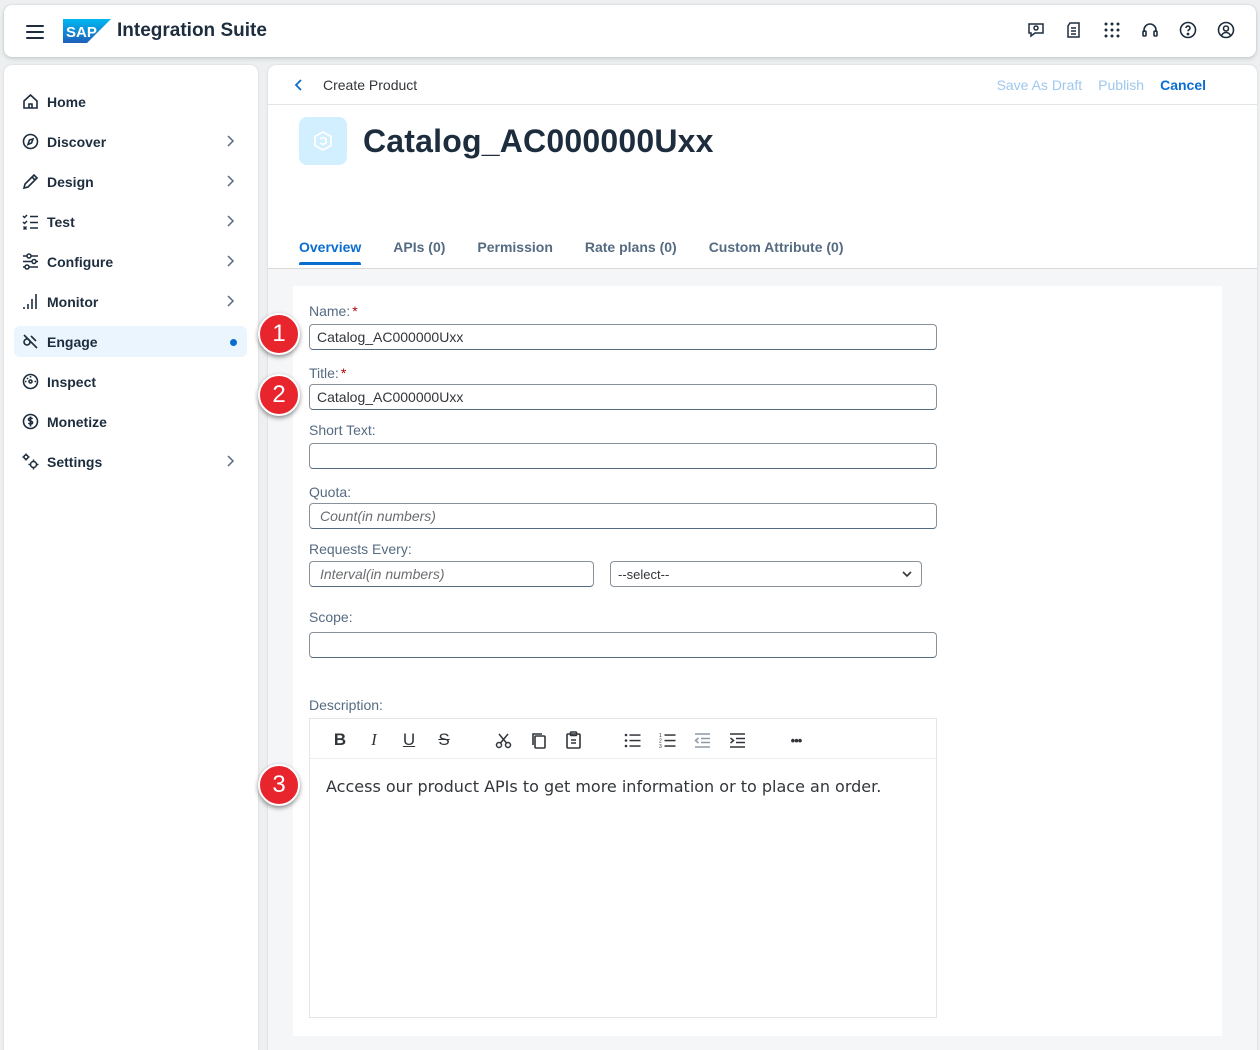 The width and height of the screenshot is (1260, 1050). What do you see at coordinates (1074, 30) in the screenshot?
I see `notes-icon` at bounding box center [1074, 30].